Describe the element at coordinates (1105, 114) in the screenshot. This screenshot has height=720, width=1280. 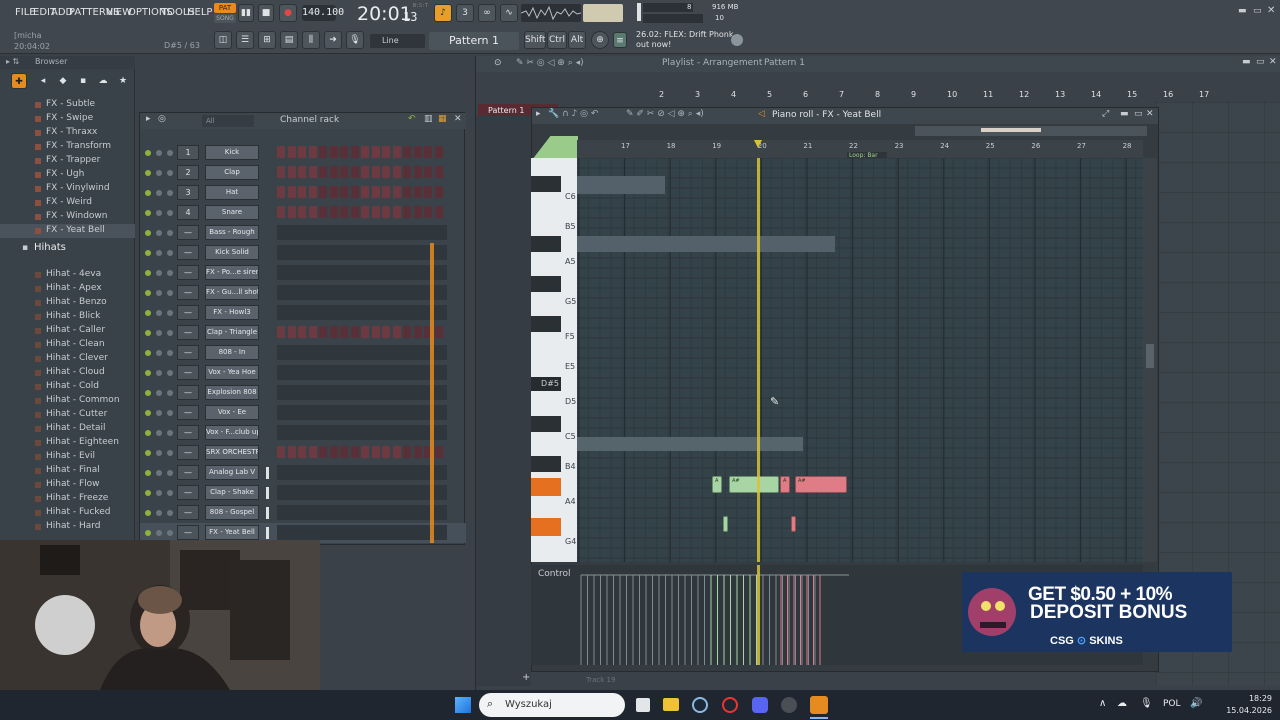
I see `pr-detach-icon: ⤢` at that location.